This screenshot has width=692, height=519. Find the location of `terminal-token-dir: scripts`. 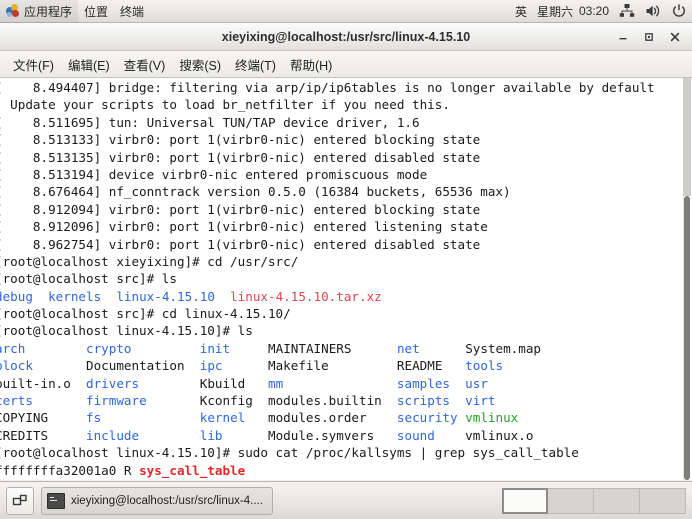

terminal-token-dir: scripts is located at coordinates (423, 401).